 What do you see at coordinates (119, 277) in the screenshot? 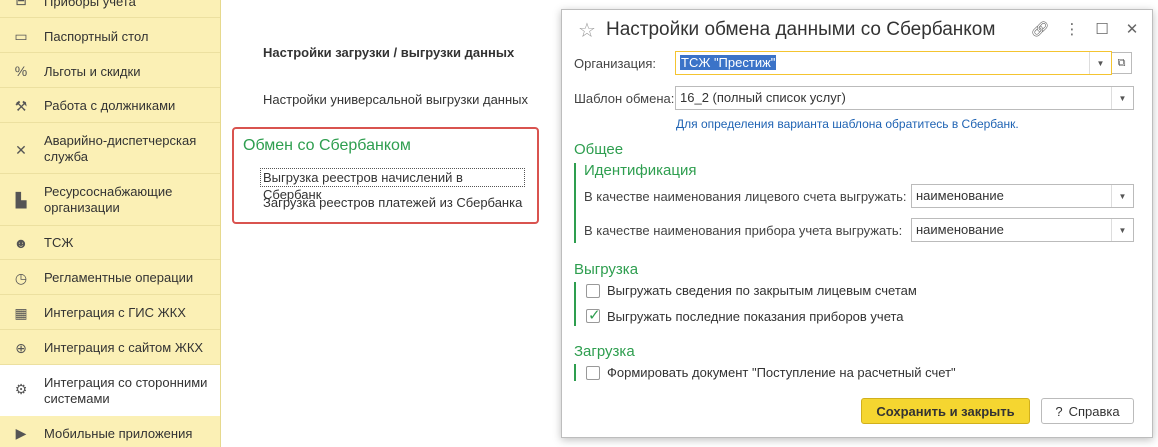
I see `sidebar-item-label: Регламентные операции` at bounding box center [119, 277].